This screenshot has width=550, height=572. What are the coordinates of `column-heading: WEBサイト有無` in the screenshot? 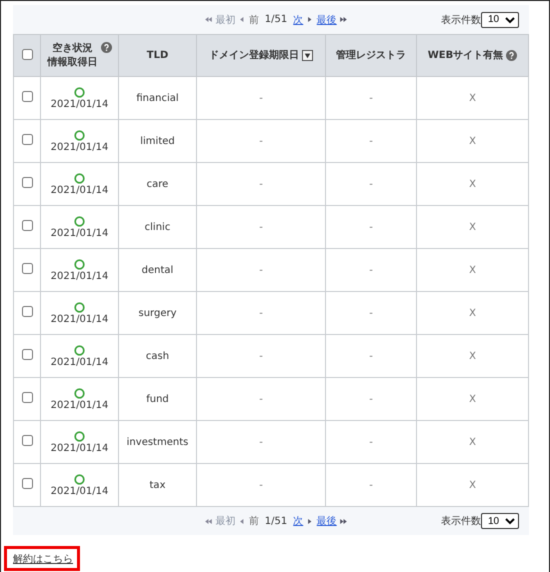 It's located at (466, 55).